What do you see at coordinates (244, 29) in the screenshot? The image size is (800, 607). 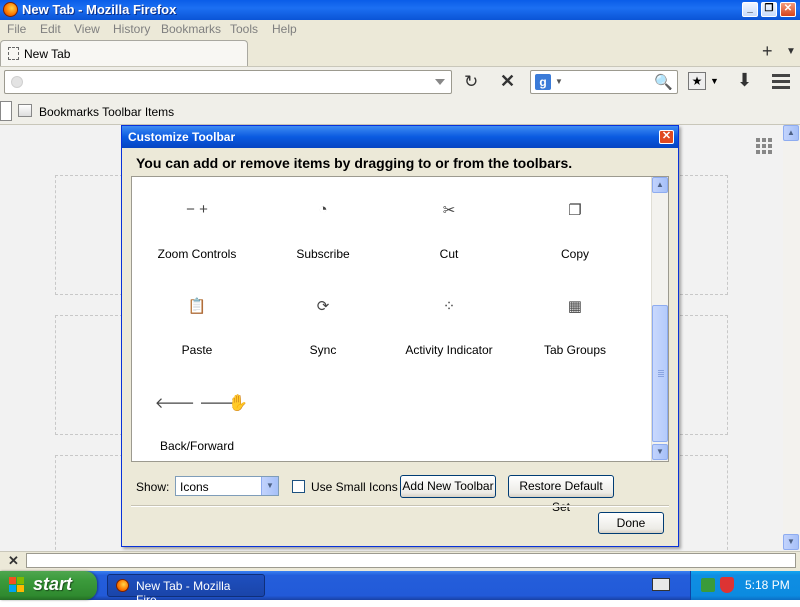 I see `menu-tools: Tools` at bounding box center [244, 29].